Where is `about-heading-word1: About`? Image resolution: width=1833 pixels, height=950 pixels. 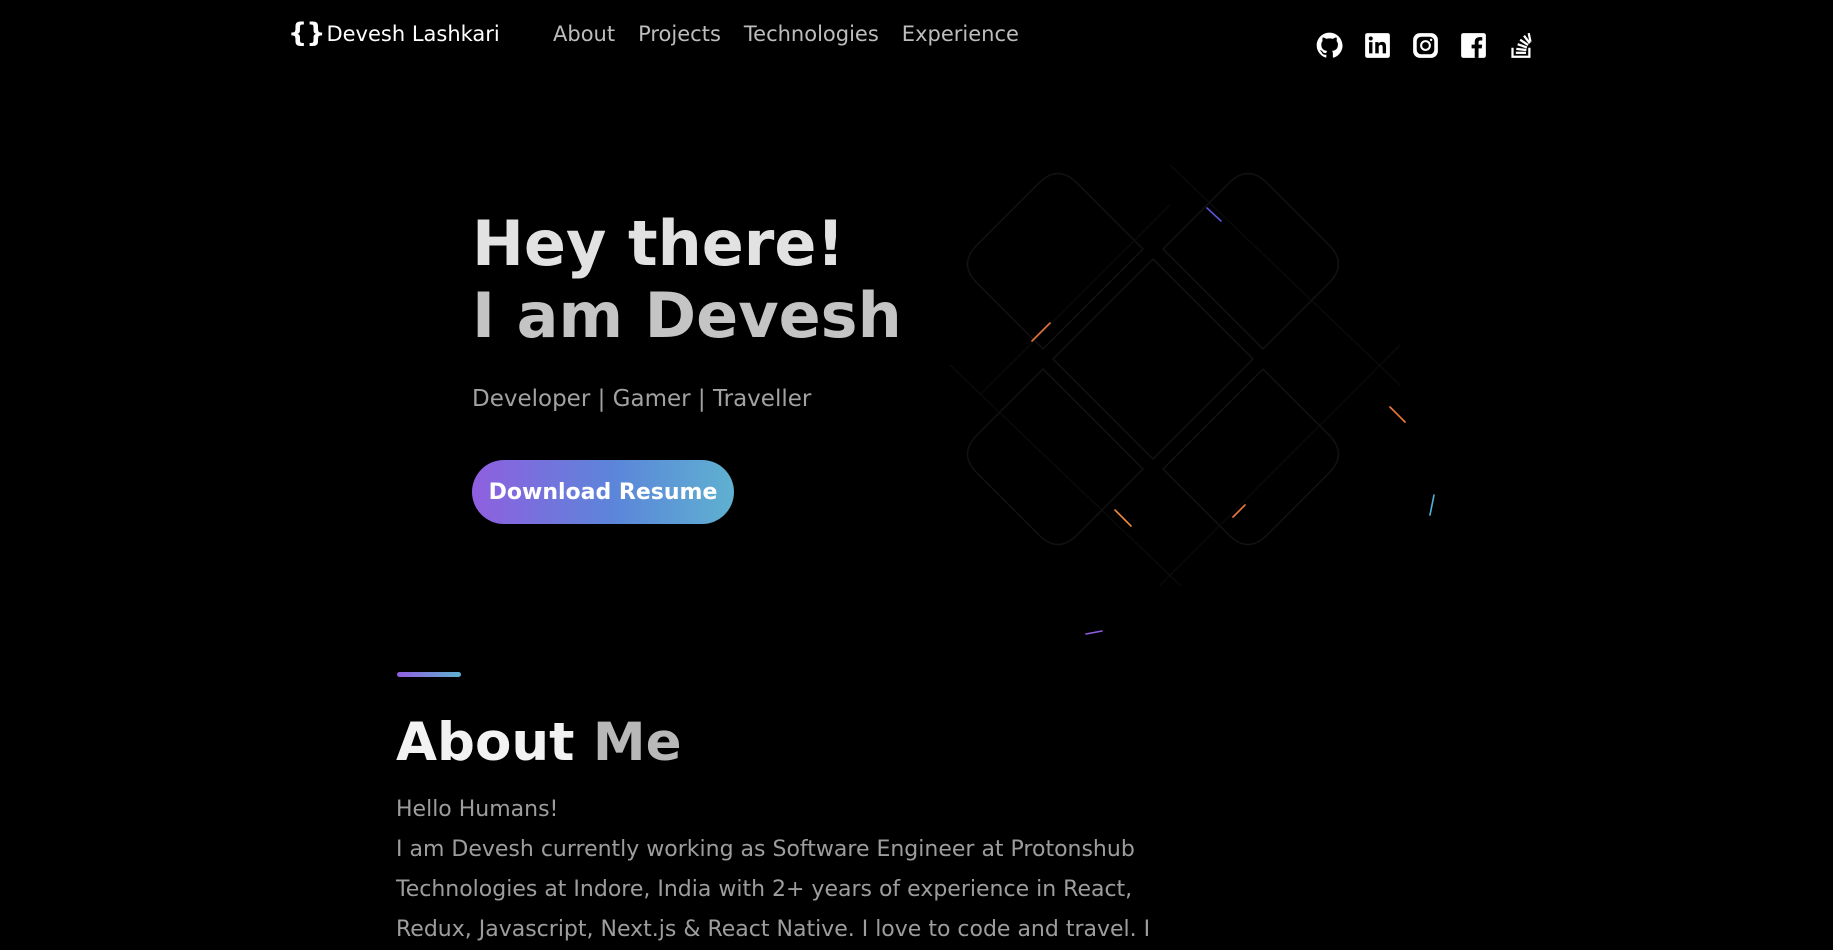
about-heading-word1: About is located at coordinates (485, 742).